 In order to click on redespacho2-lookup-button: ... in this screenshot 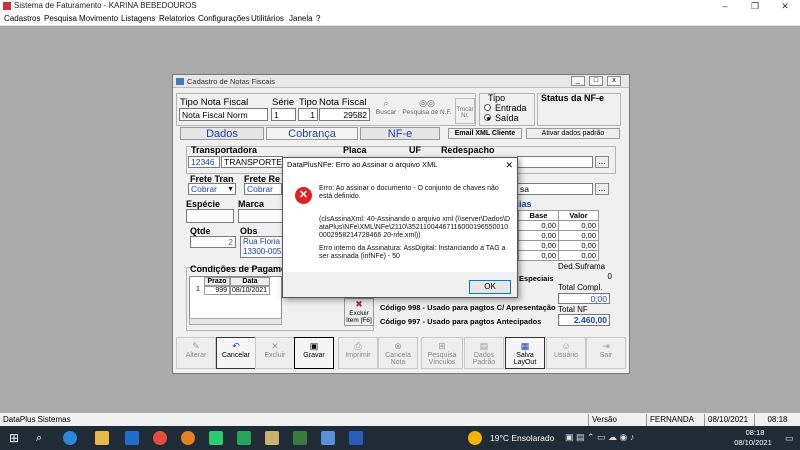, I will do `click(602, 189)`.